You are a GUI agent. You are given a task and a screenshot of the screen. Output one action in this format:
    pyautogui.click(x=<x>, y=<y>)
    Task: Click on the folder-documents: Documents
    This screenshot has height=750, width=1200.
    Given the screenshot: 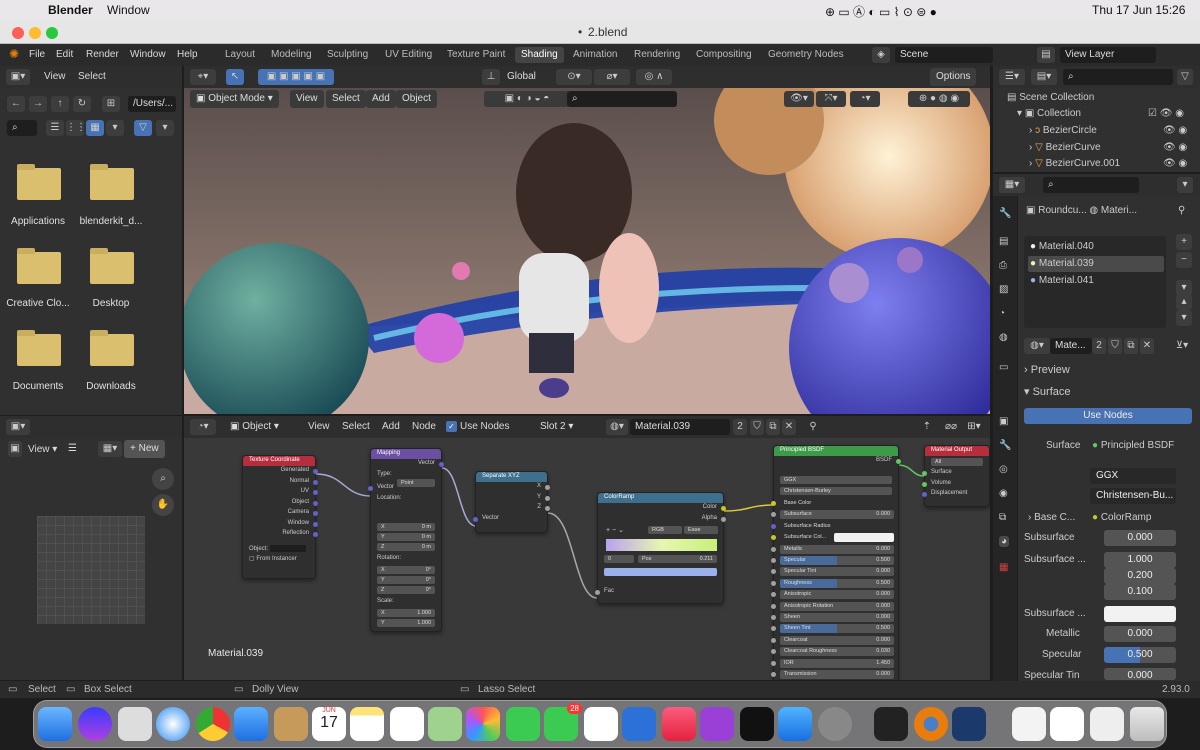 What is the action you would take?
    pyautogui.click(x=39, y=386)
    